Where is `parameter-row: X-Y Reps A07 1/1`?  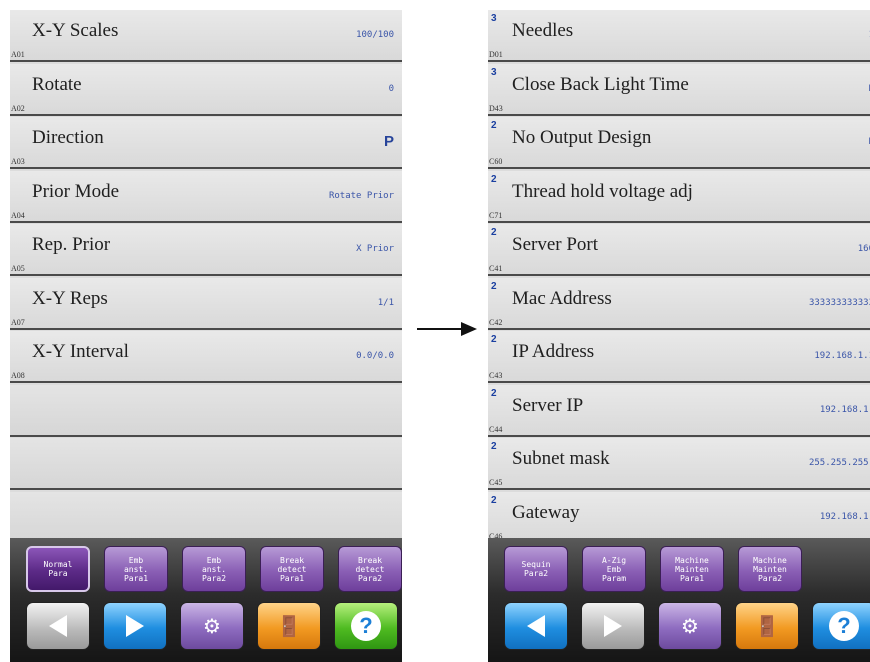 parameter-row: X-Y Reps A07 1/1 is located at coordinates (206, 303).